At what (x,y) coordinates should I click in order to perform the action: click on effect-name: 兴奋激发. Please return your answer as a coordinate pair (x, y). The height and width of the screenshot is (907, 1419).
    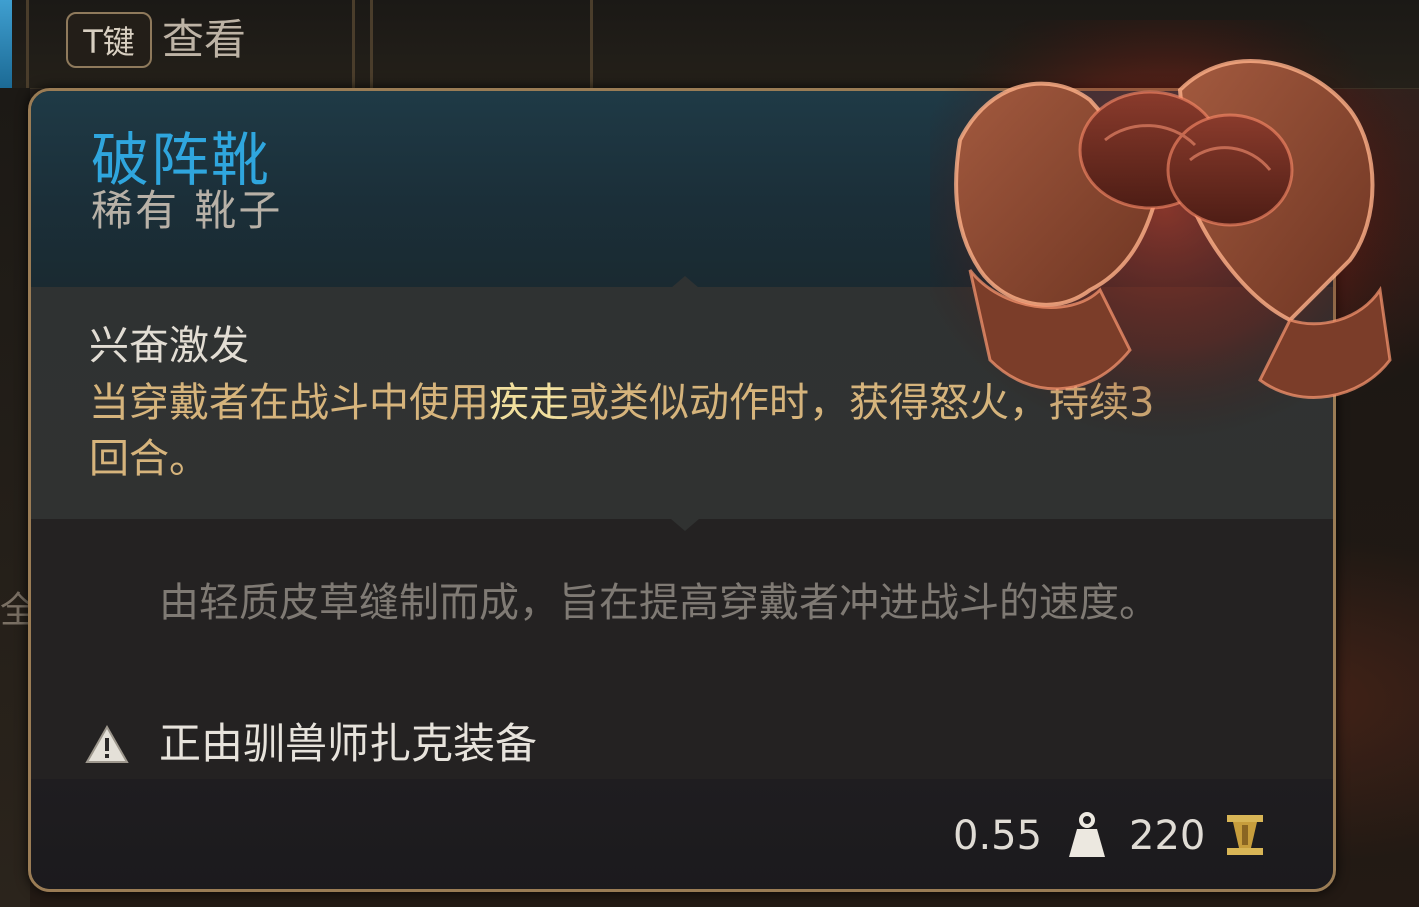
    Looking at the image, I should click on (169, 346).